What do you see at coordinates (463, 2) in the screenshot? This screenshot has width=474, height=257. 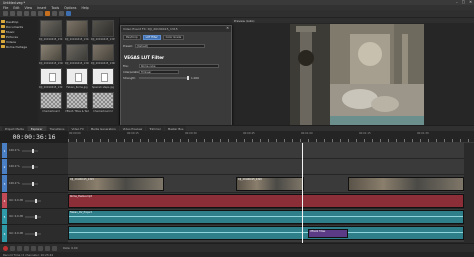 I see `maximize-button: □` at bounding box center [463, 2].